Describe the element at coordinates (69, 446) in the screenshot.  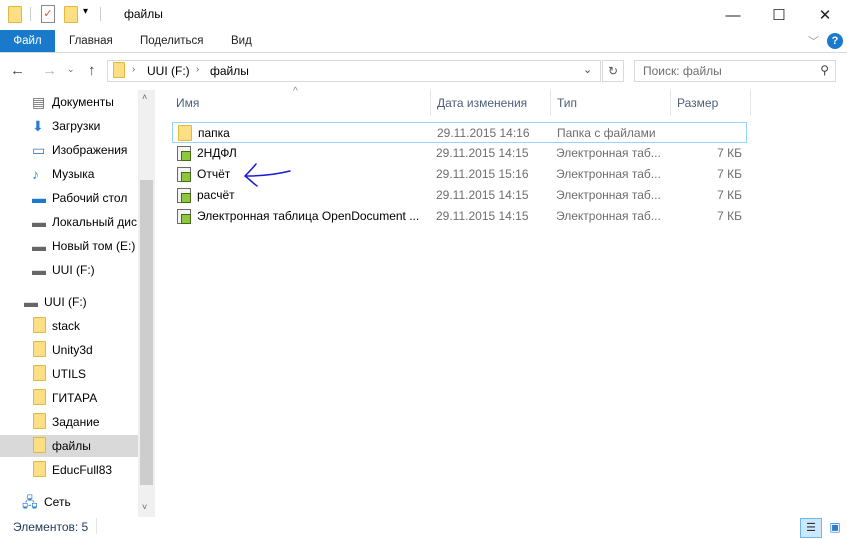
I see `sidebar-folder: файлы` at that location.